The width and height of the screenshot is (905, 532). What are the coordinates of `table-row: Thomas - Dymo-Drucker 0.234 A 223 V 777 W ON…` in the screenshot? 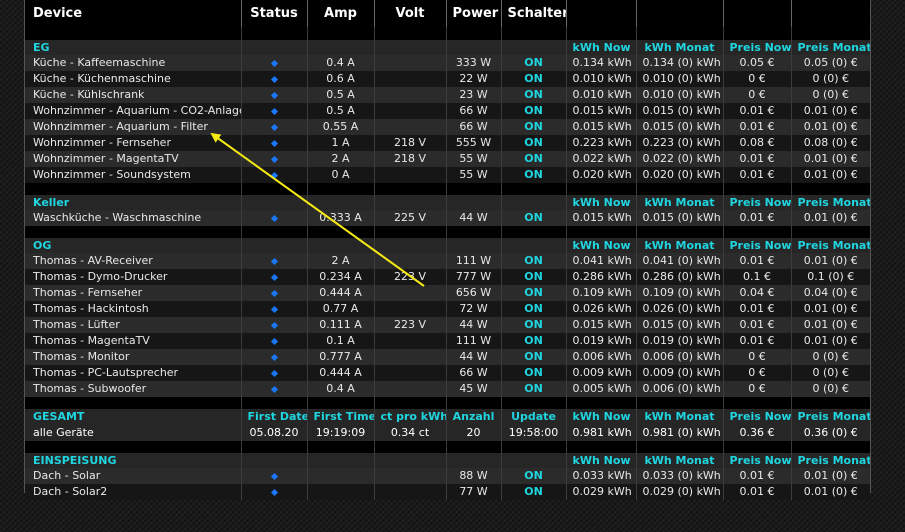 It's located at (447, 277).